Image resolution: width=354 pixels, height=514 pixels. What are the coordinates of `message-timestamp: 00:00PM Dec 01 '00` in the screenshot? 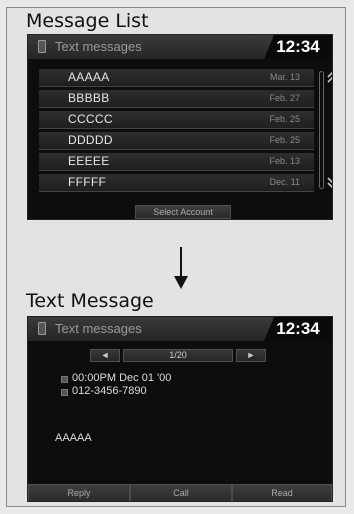 It's located at (122, 378).